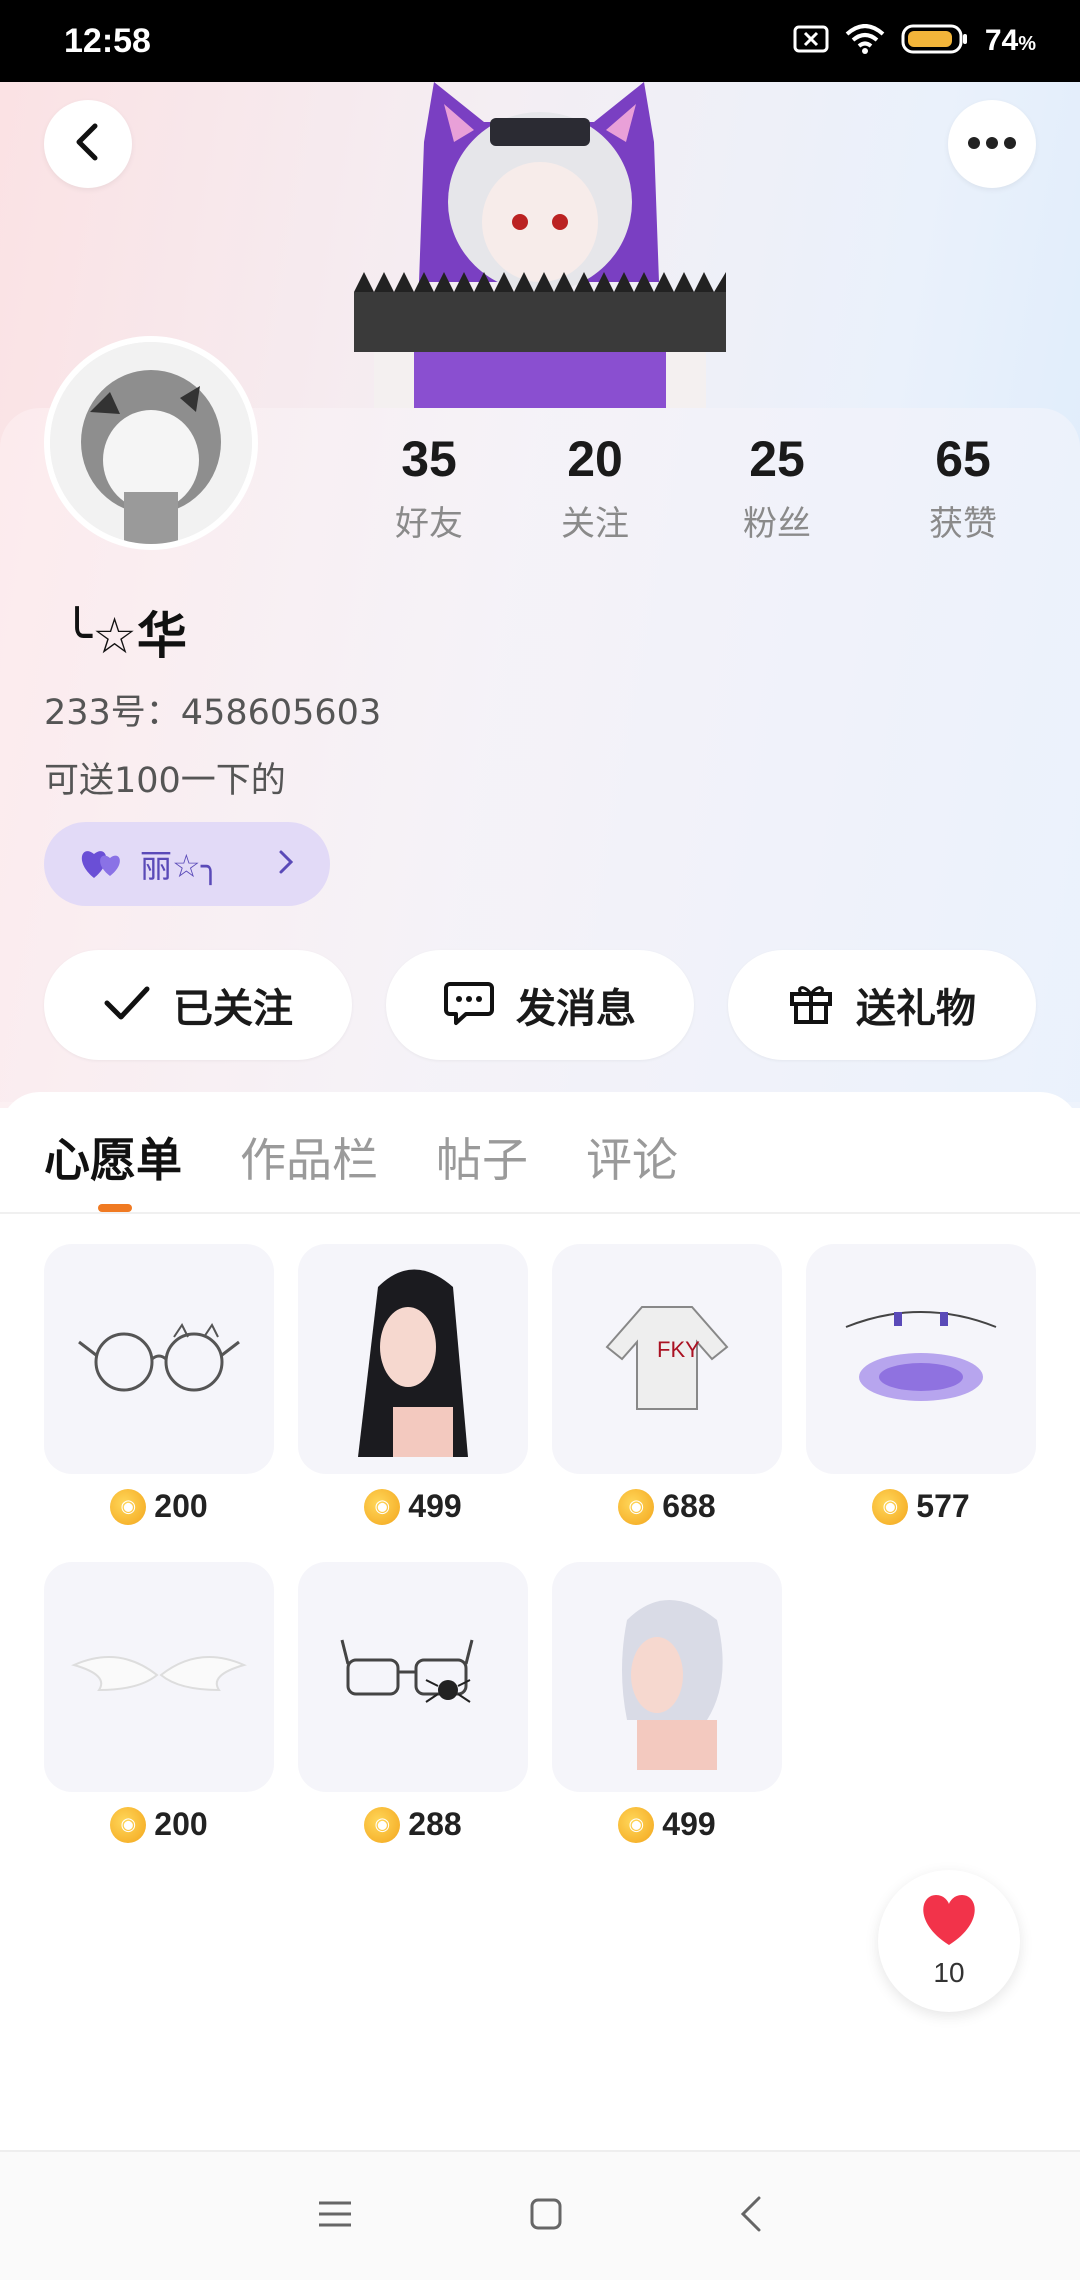 This screenshot has height=2280, width=1080. I want to click on battery-percentage: 74%, so click(1010, 40).